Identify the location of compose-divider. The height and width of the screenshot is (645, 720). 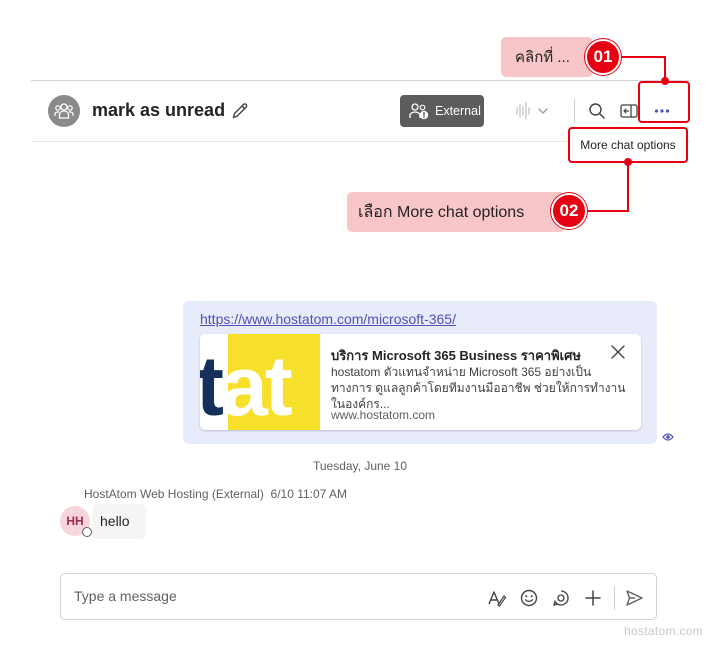
(614, 598).